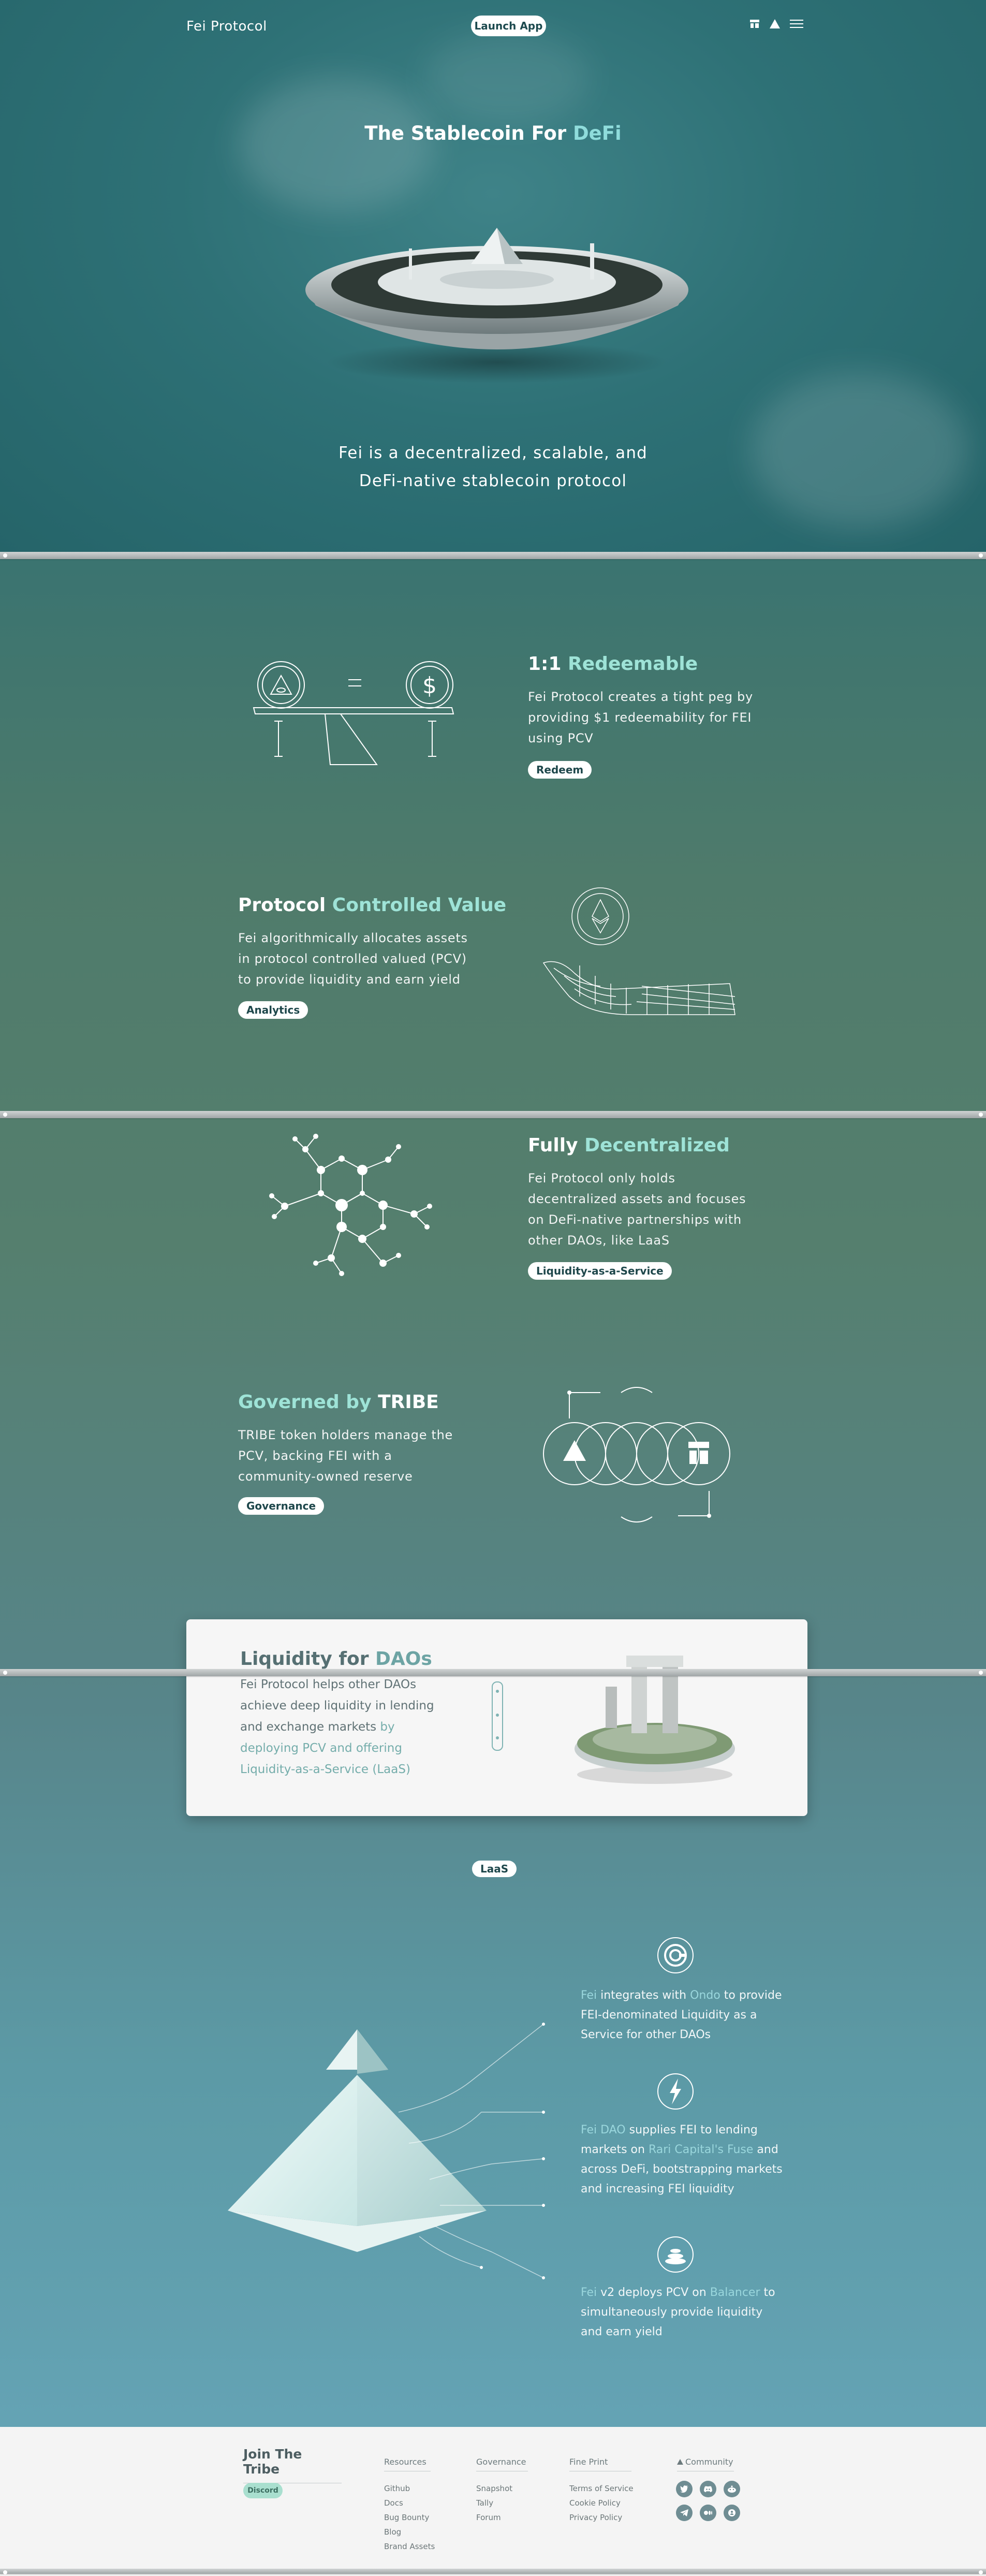 This screenshot has width=986, height=2576. What do you see at coordinates (494, 2488) in the screenshot?
I see `footer-link-snapshot: Snapshot` at bounding box center [494, 2488].